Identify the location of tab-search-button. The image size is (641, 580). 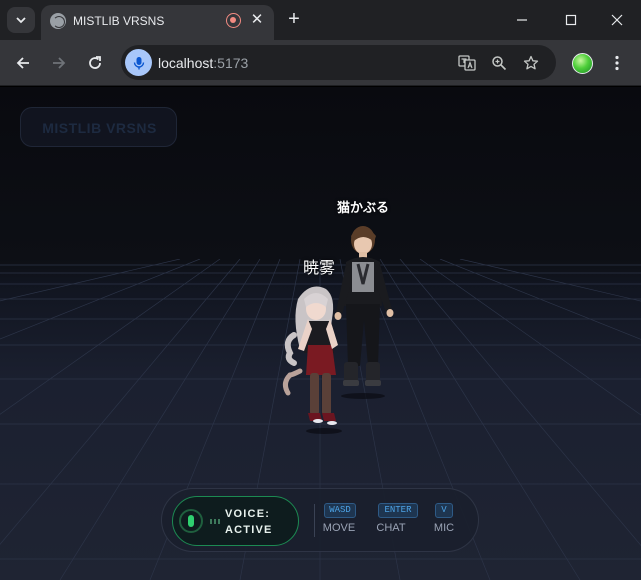
(21, 20).